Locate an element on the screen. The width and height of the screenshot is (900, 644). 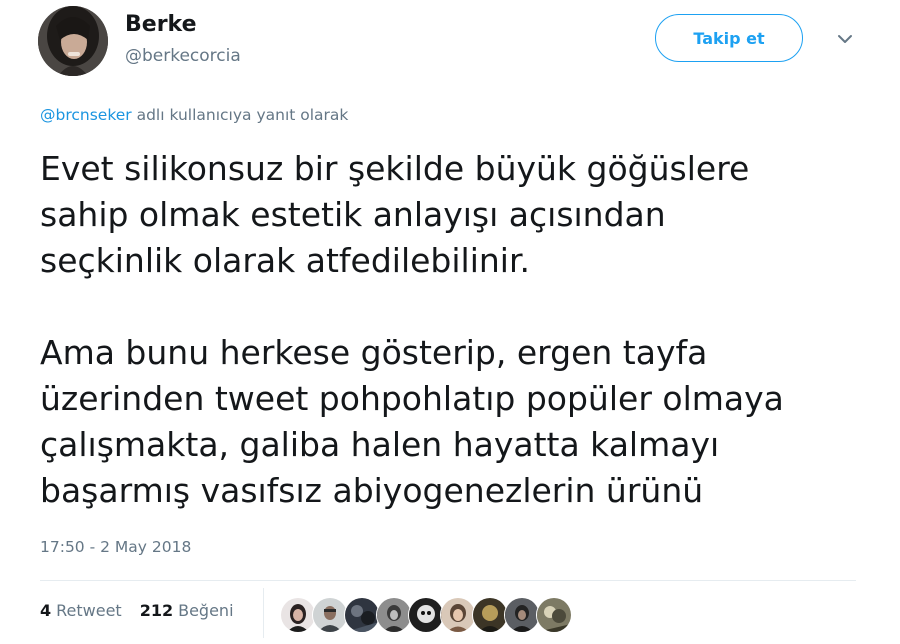
author-display-name: Berke is located at coordinates (161, 24).